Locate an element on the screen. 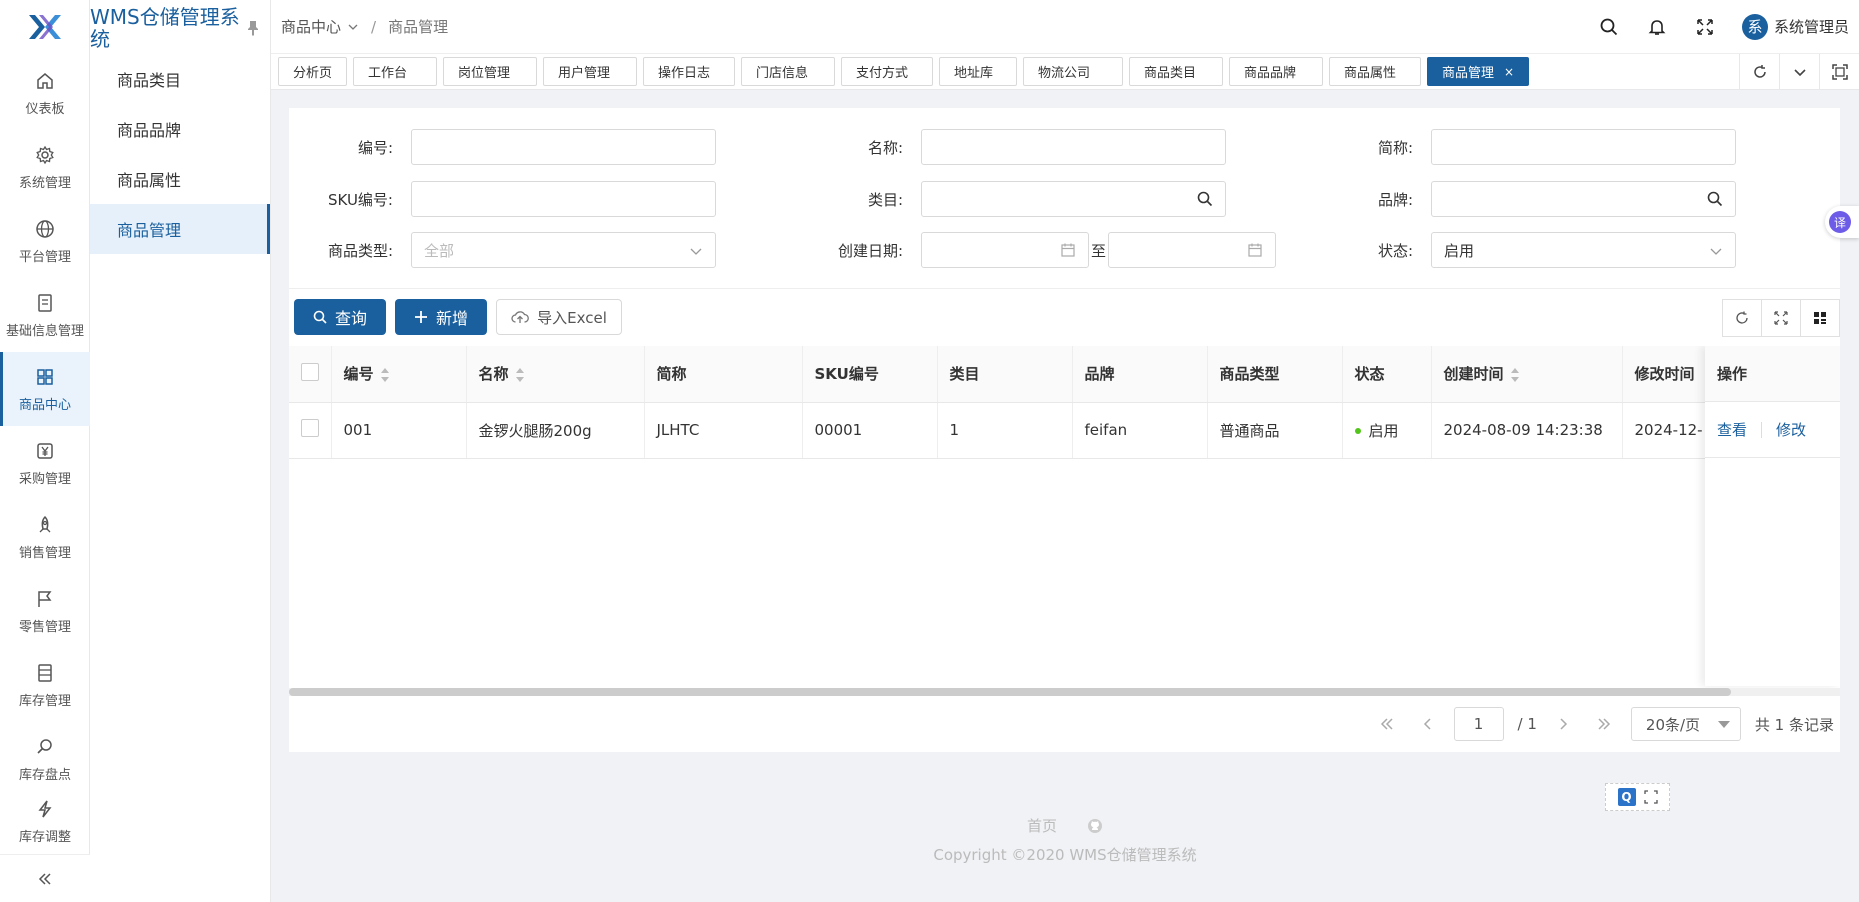 The height and width of the screenshot is (902, 1859). column-header-created: 创建时间 is located at coordinates (1527, 374).